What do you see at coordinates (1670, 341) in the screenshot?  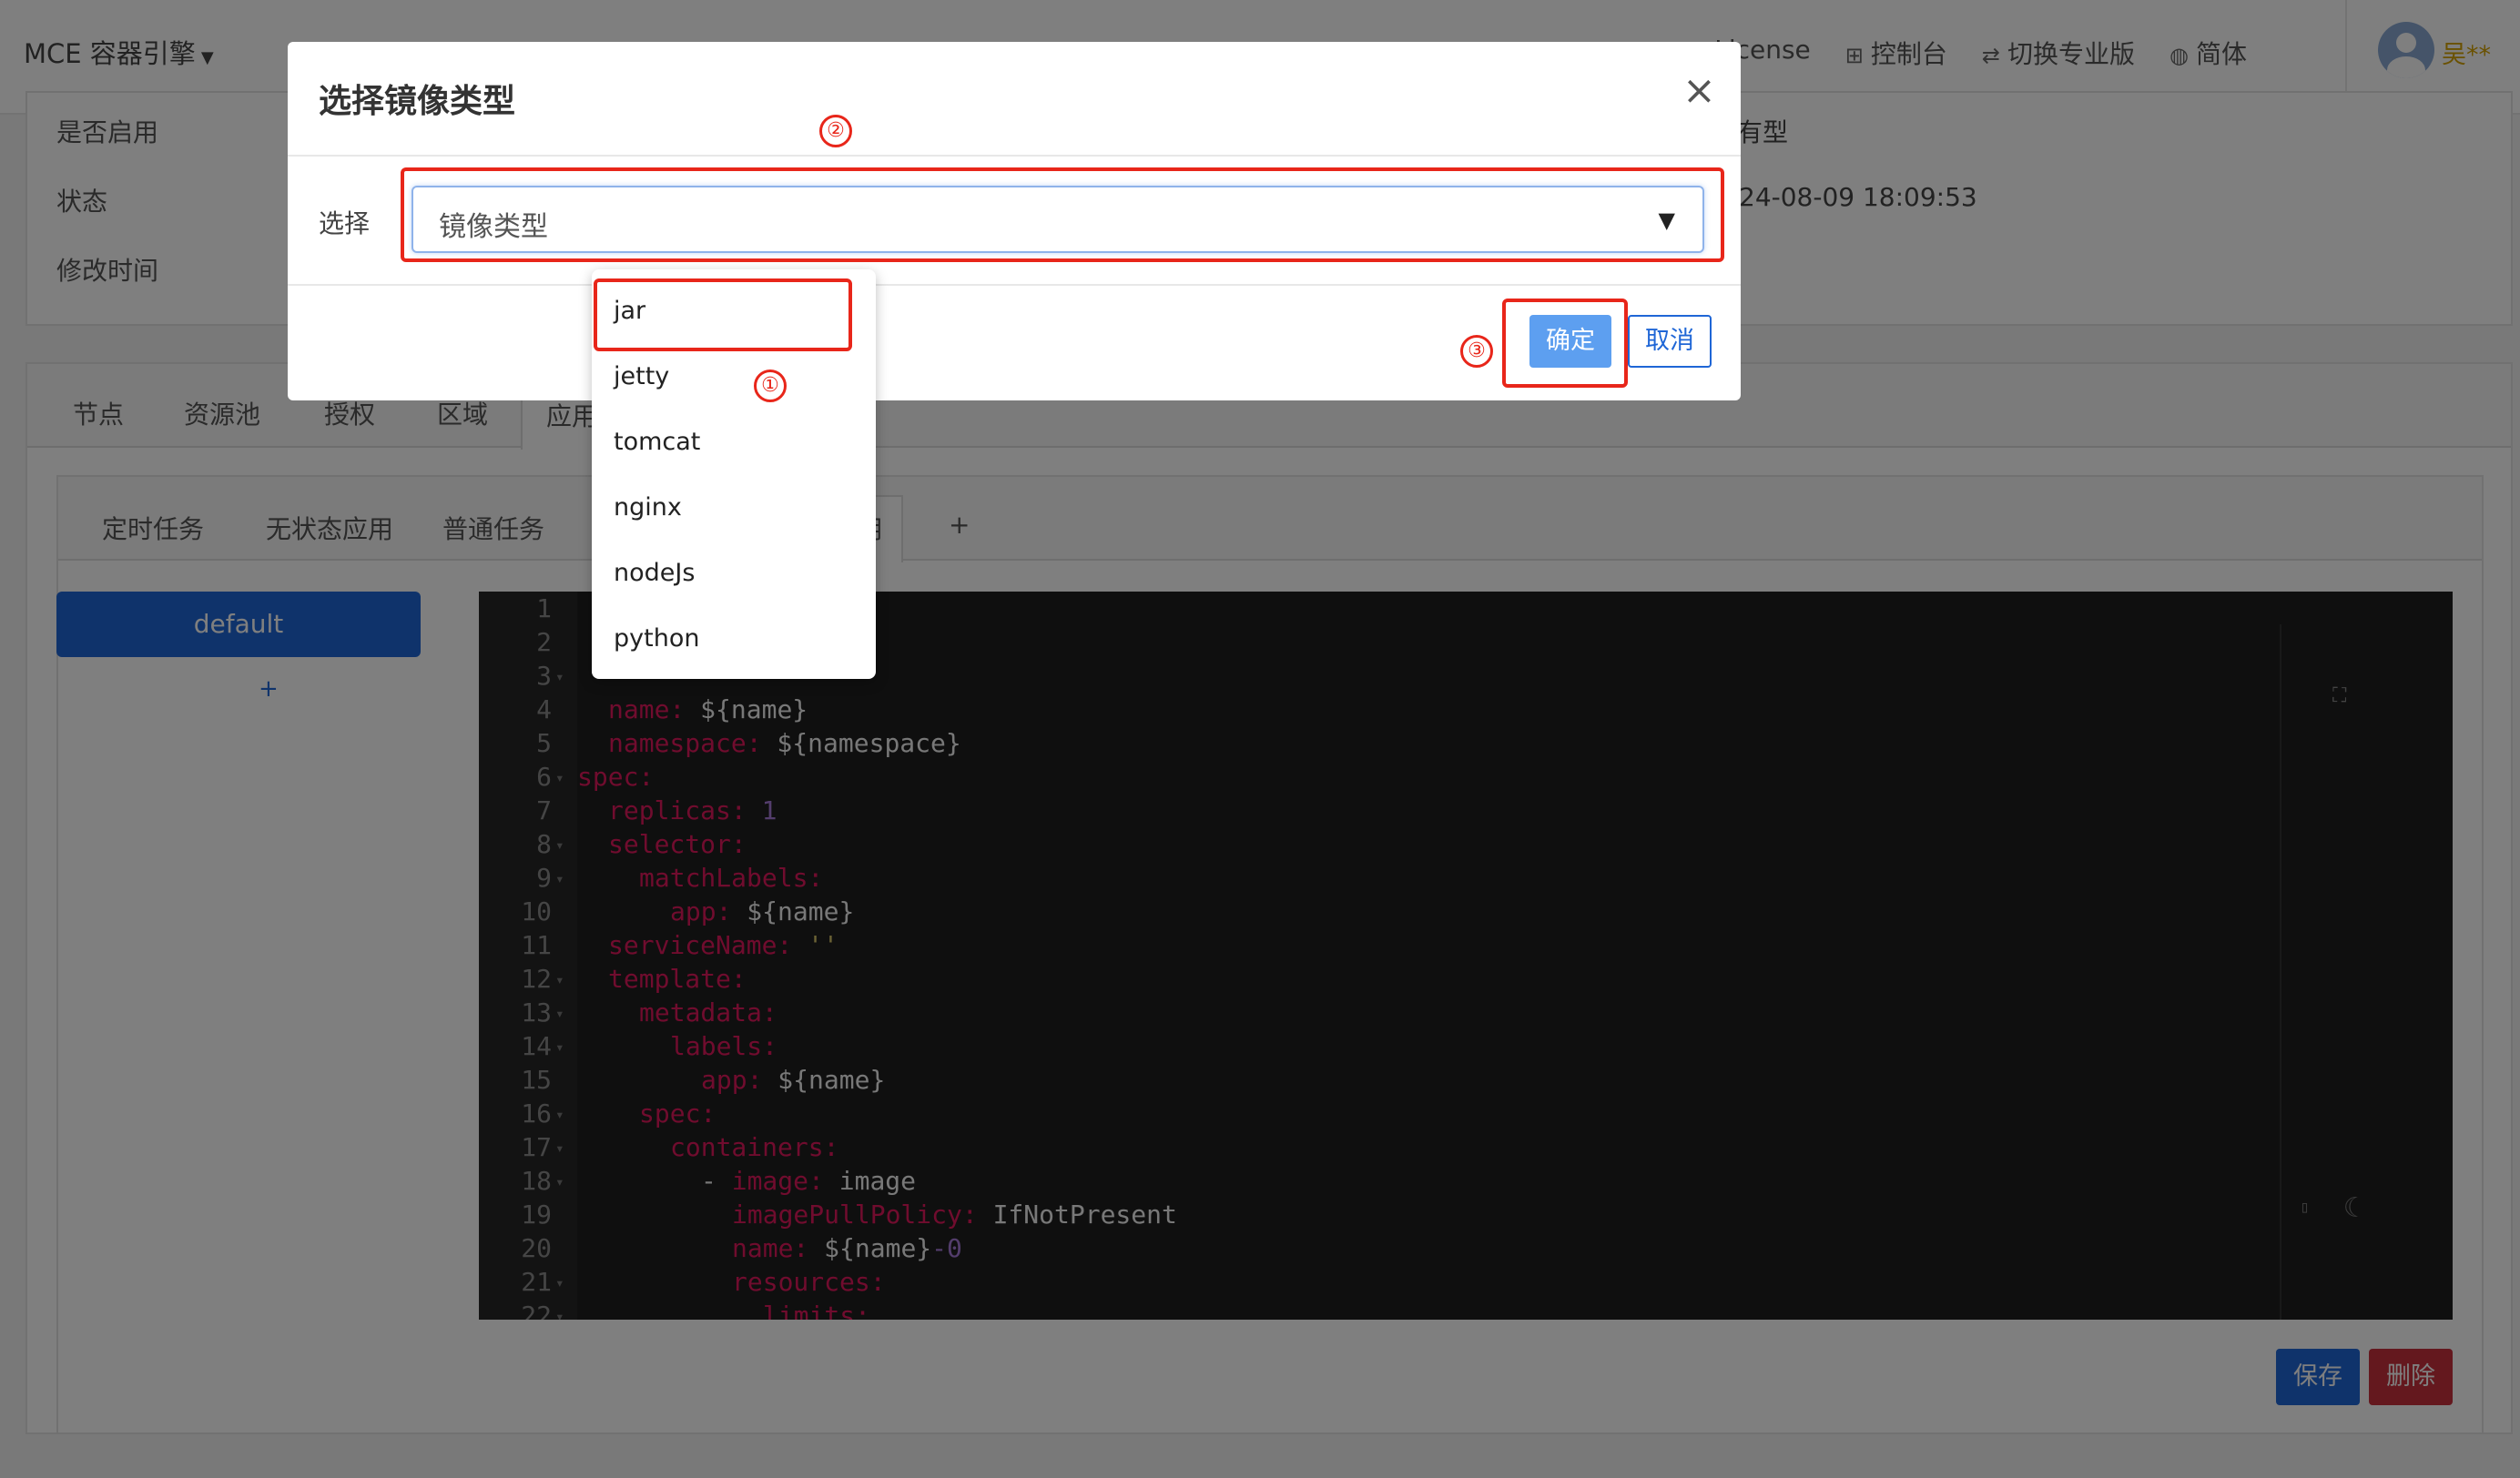 I see `cancel-button: 取消` at bounding box center [1670, 341].